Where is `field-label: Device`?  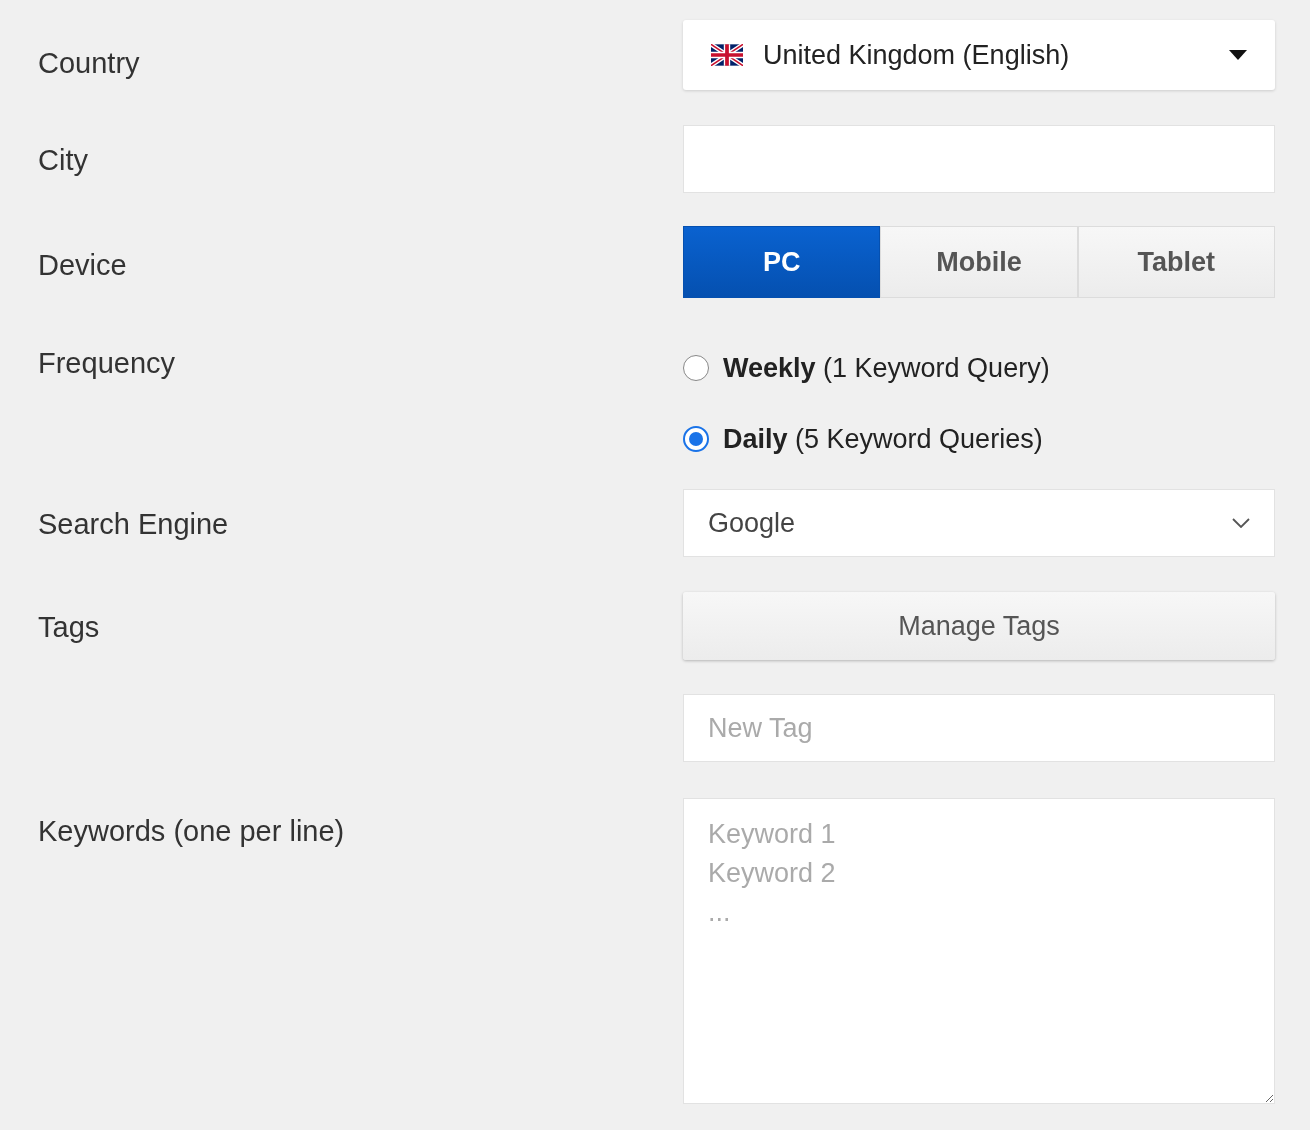 field-label: Device is located at coordinates (83, 265).